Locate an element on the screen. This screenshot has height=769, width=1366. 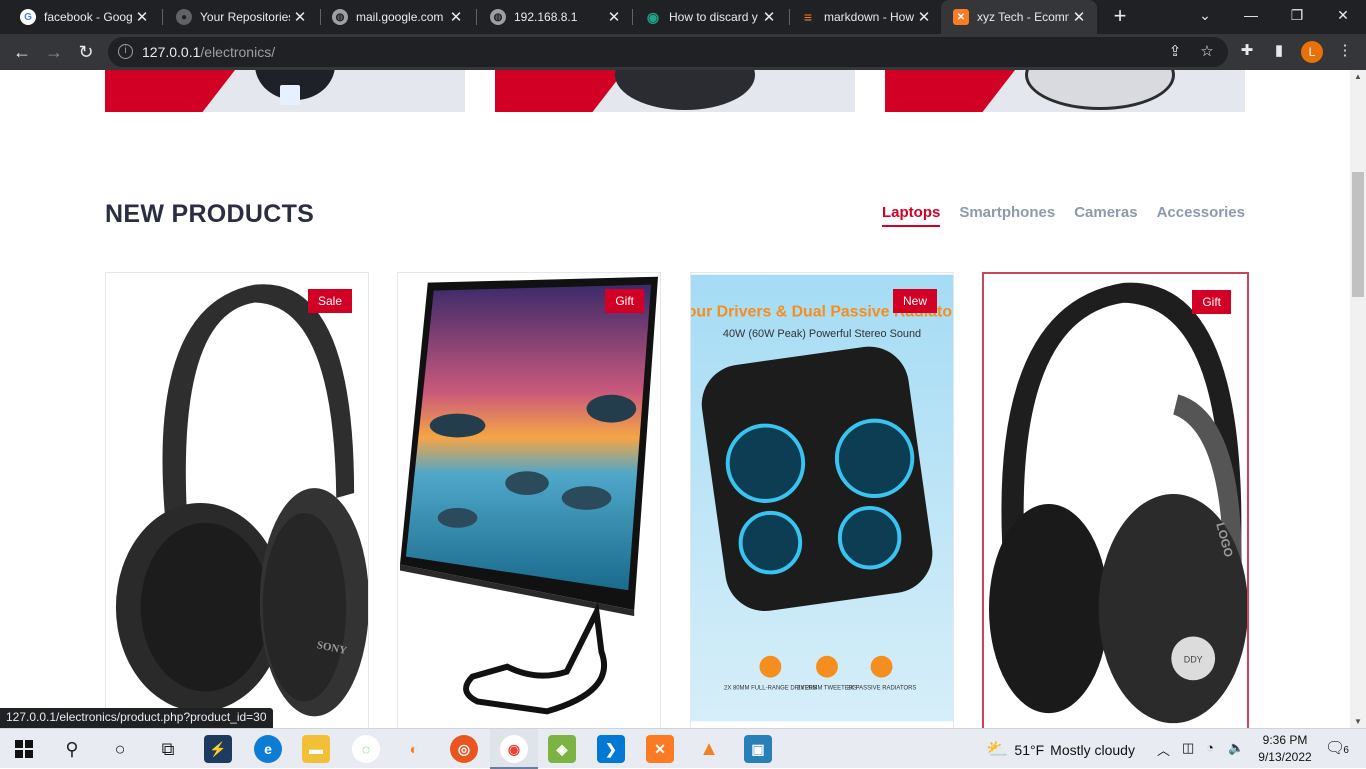
scroll-up-icon: ▲ is located at coordinates (1358, 76).